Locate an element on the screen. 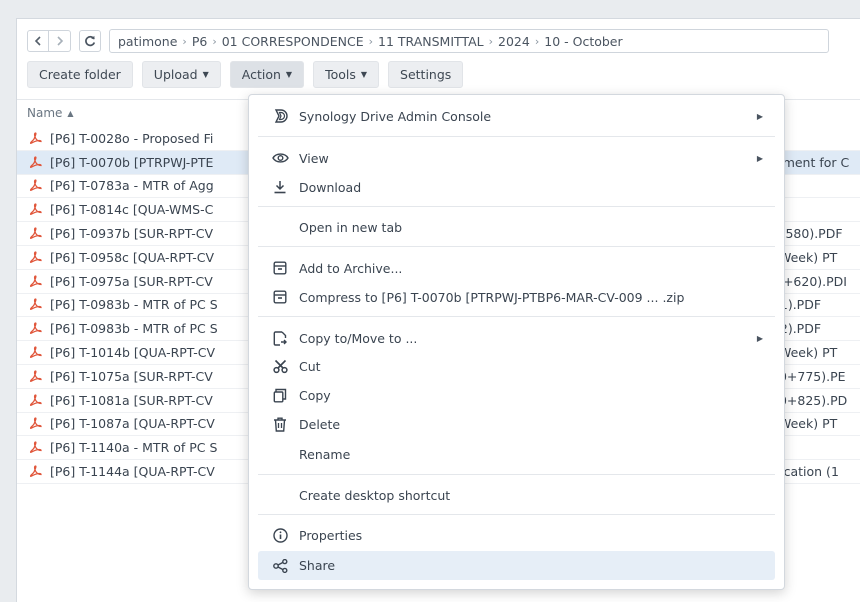 The height and width of the screenshot is (602, 860). file-name: [P6] T-1081a [SUR-RPT-CV is located at coordinates (131, 400).